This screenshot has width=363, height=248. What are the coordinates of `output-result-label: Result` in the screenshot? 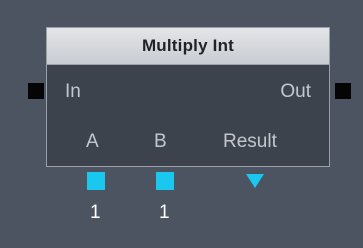 It's located at (250, 141).